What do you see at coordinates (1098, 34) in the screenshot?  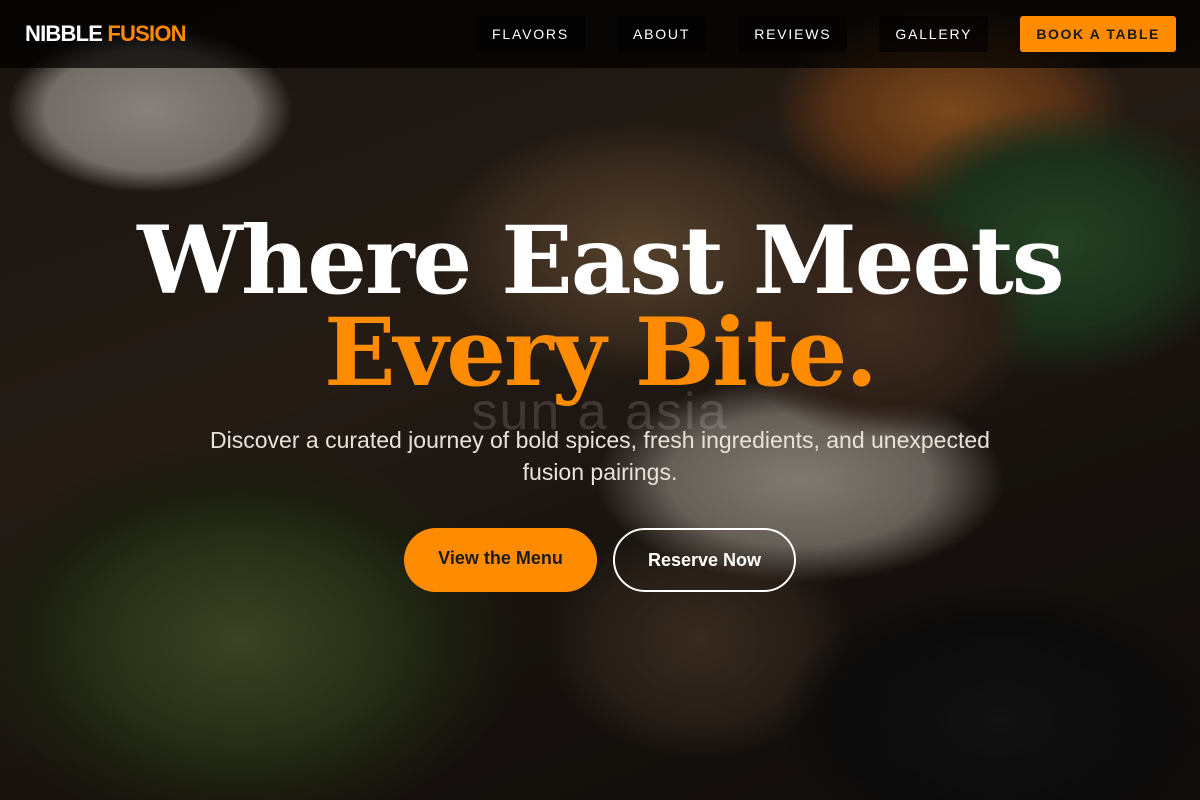 I see `book-a-table-button: BOOK A TABLE` at bounding box center [1098, 34].